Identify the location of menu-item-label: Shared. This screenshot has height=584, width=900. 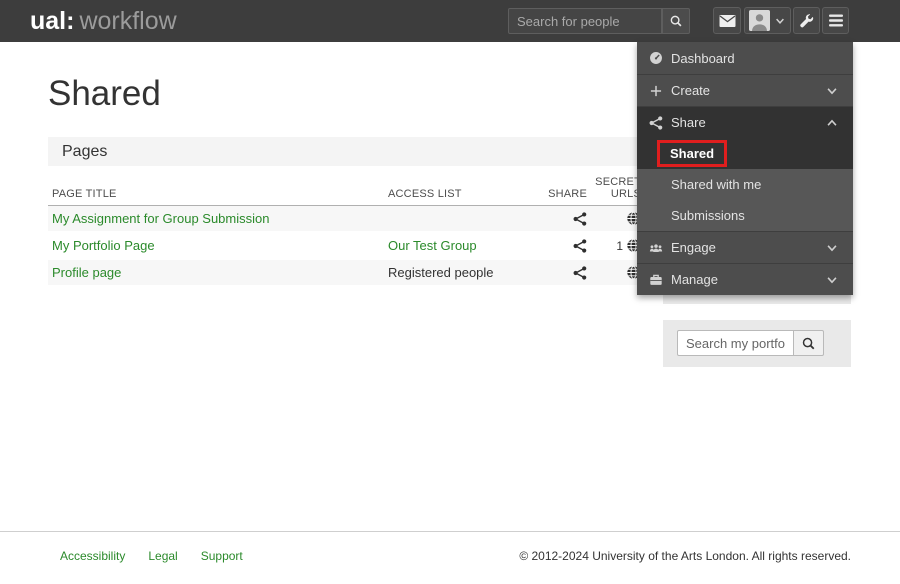
(692, 153).